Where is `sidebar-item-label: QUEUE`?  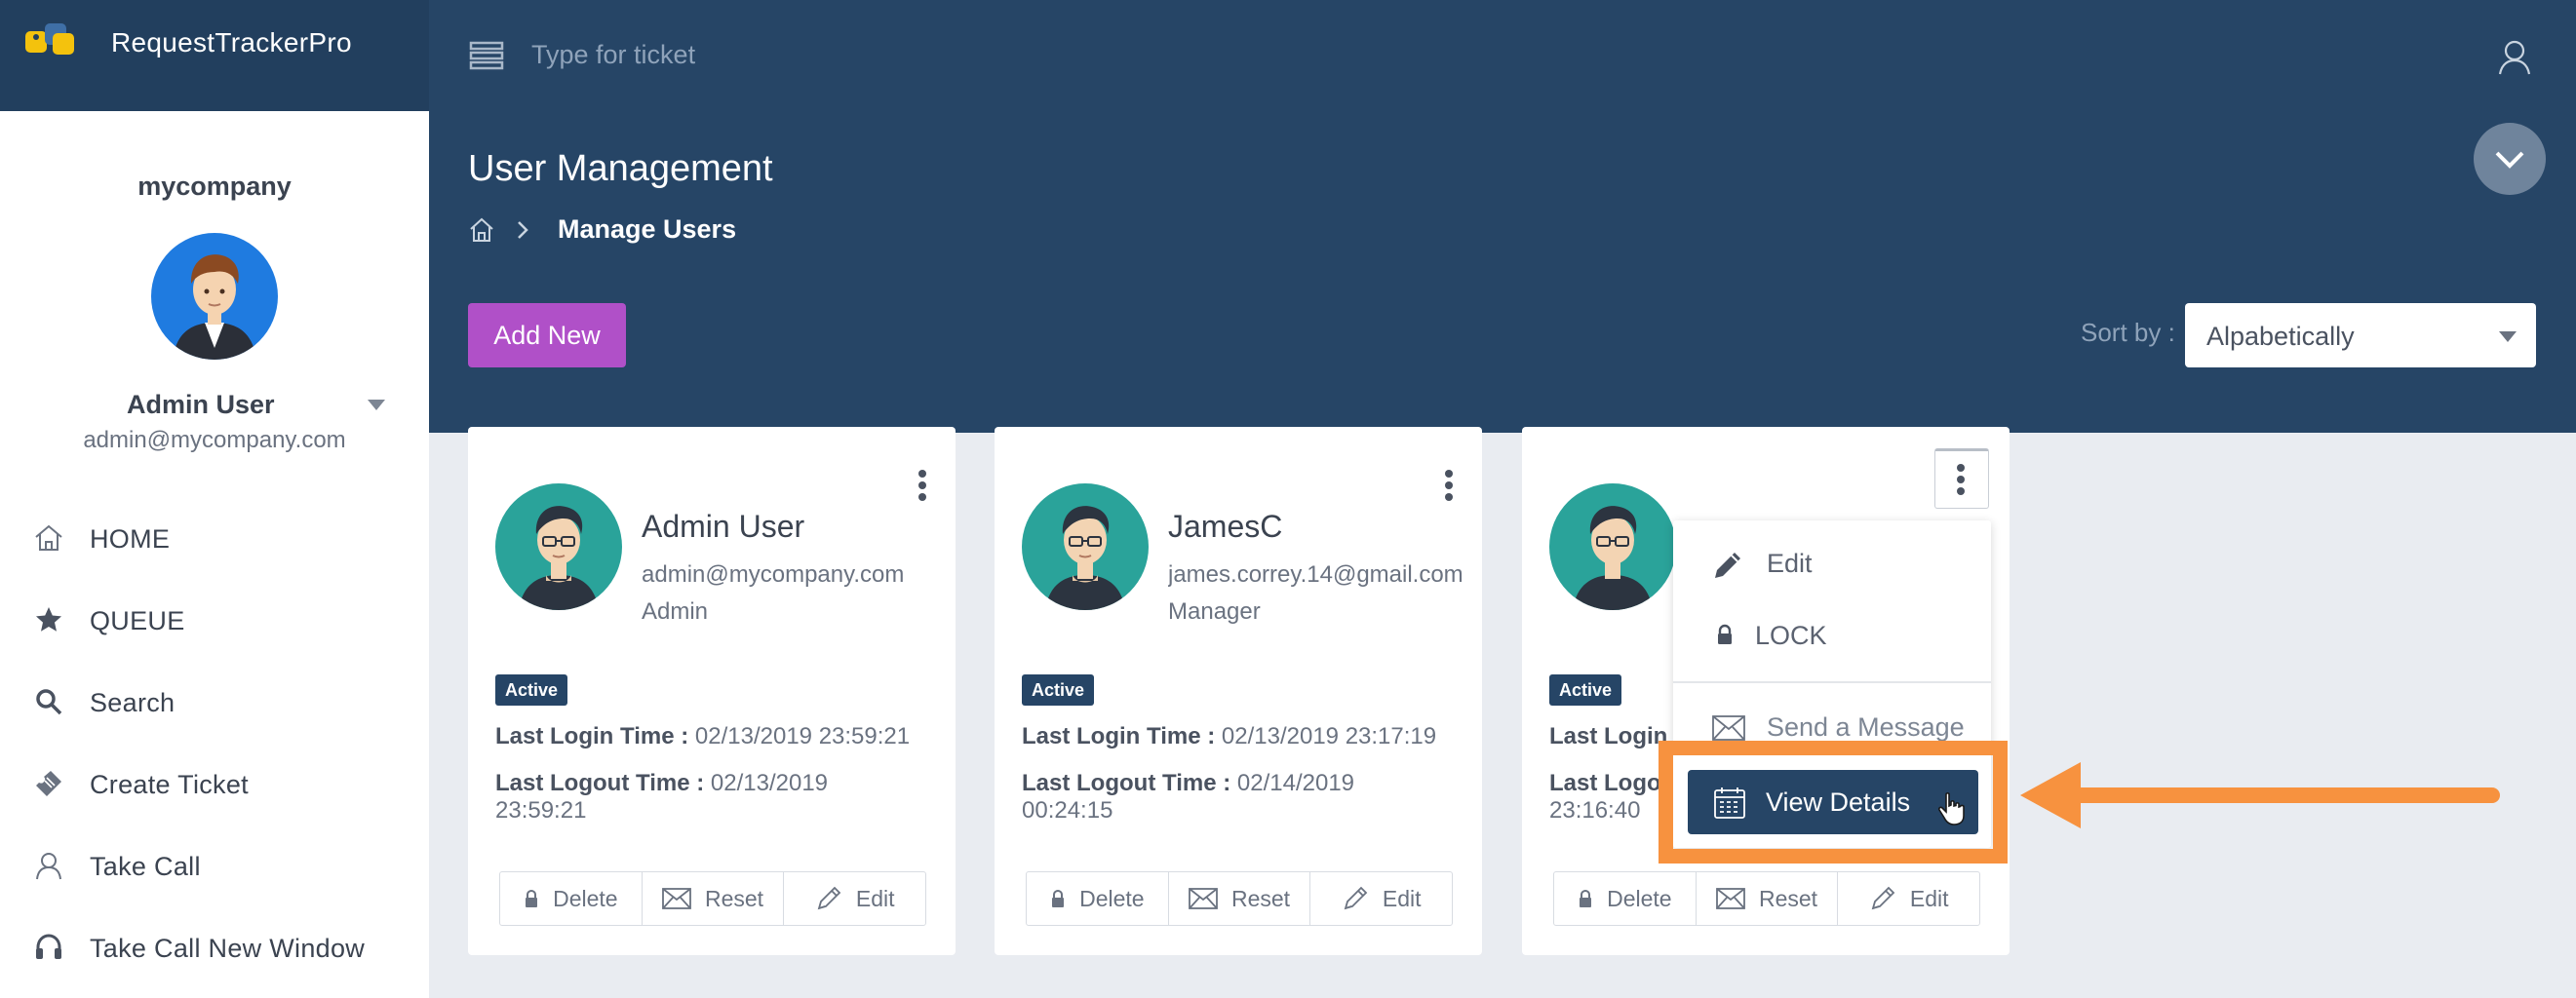
sidebar-item-label: QUEUE is located at coordinates (137, 620).